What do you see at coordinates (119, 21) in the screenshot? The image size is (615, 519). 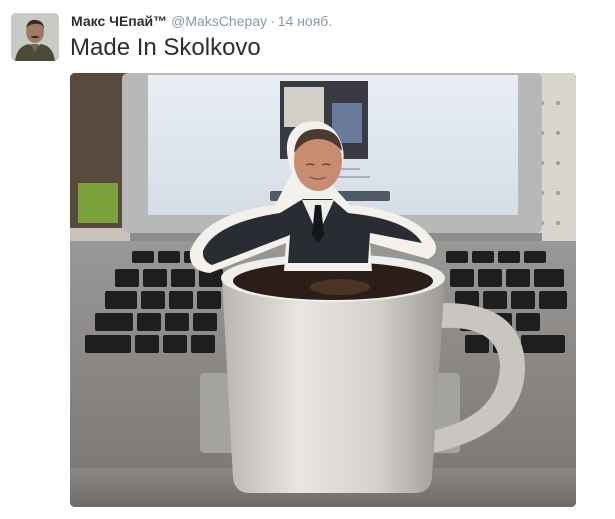 I see `author-name: Макс ЧЕпай™` at bounding box center [119, 21].